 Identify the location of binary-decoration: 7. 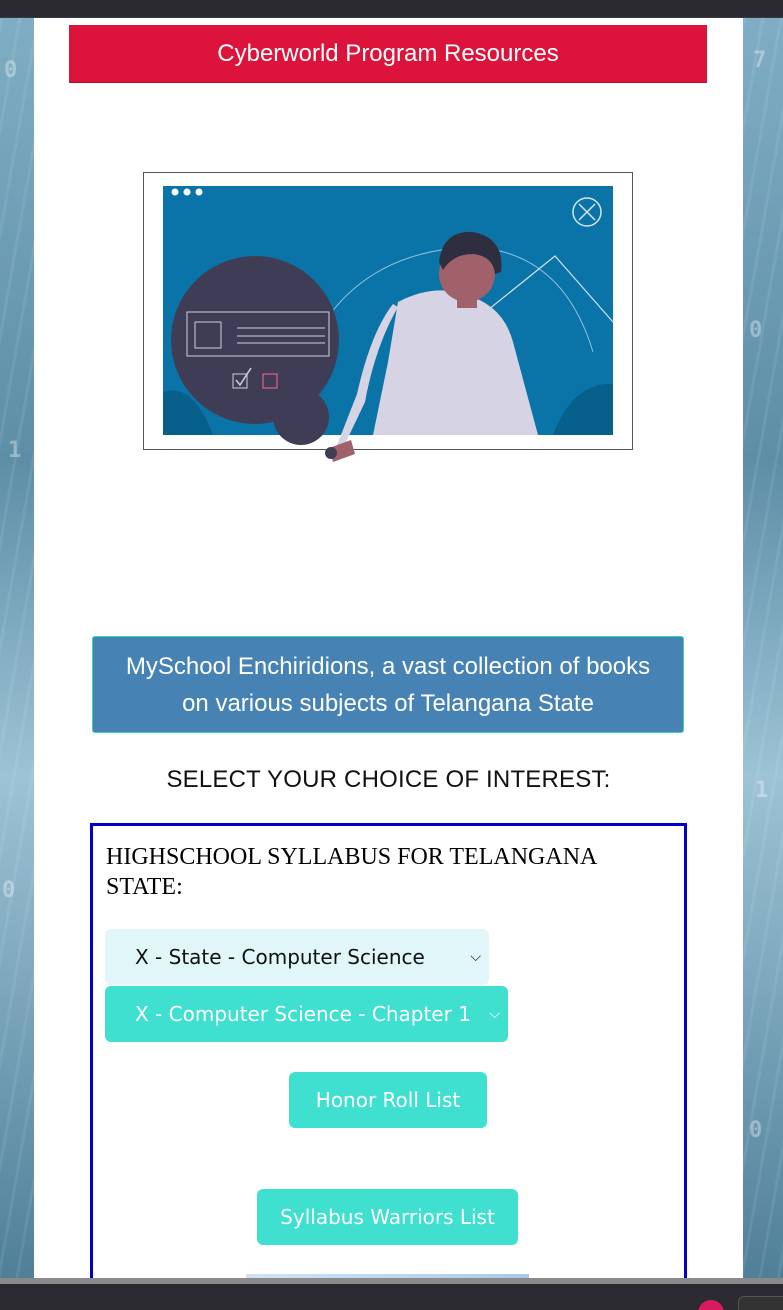
(760, 60).